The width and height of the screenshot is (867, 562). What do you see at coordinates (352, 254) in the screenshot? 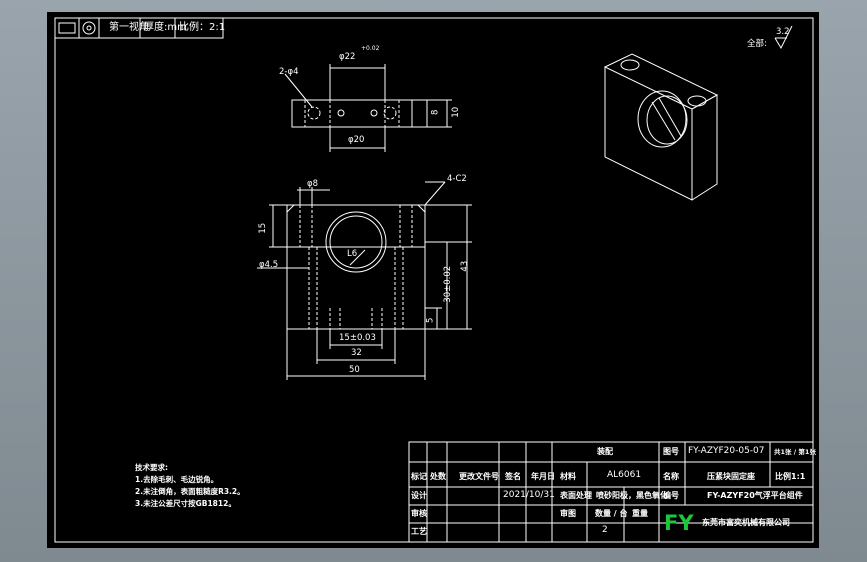
I see `dim-center-label: L6` at bounding box center [352, 254].